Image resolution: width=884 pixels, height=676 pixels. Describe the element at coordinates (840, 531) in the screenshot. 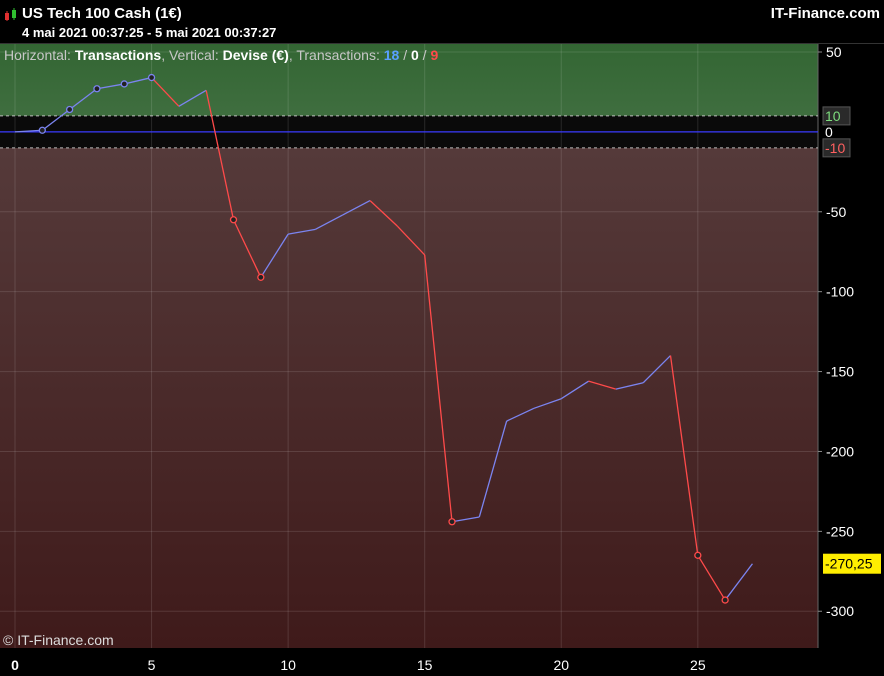

I see `y-tick-label: -250` at that location.